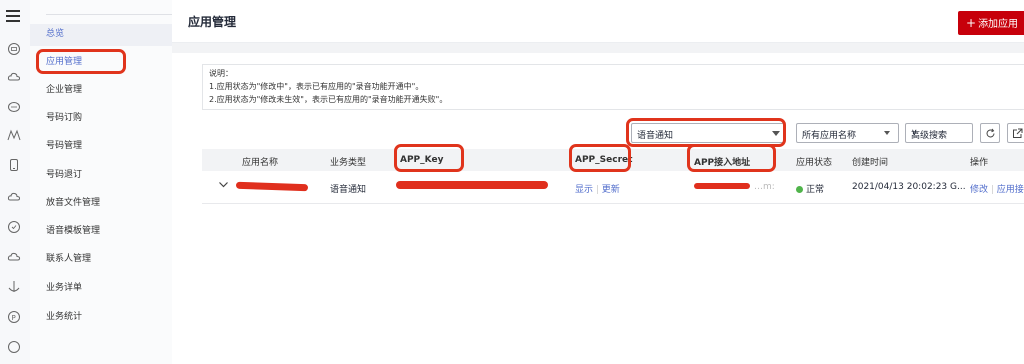 This screenshot has height=364, width=1024. What do you see at coordinates (64, 175) in the screenshot?
I see `sidebar-item-number-unsubscribe: 号码退订` at bounding box center [64, 175].